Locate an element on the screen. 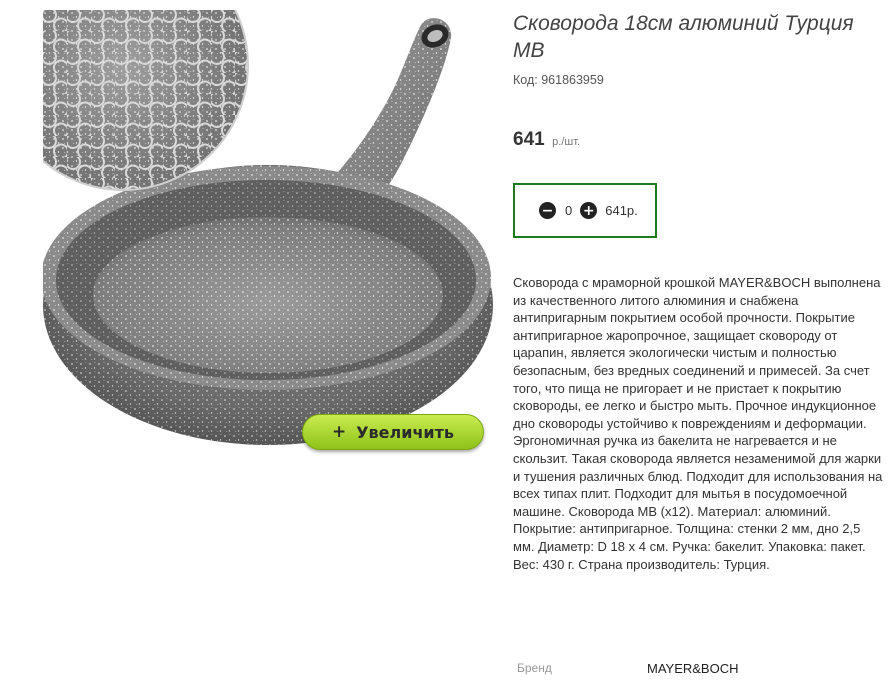 This screenshot has width=894, height=680. product-code-label: Код: is located at coordinates (525, 80).